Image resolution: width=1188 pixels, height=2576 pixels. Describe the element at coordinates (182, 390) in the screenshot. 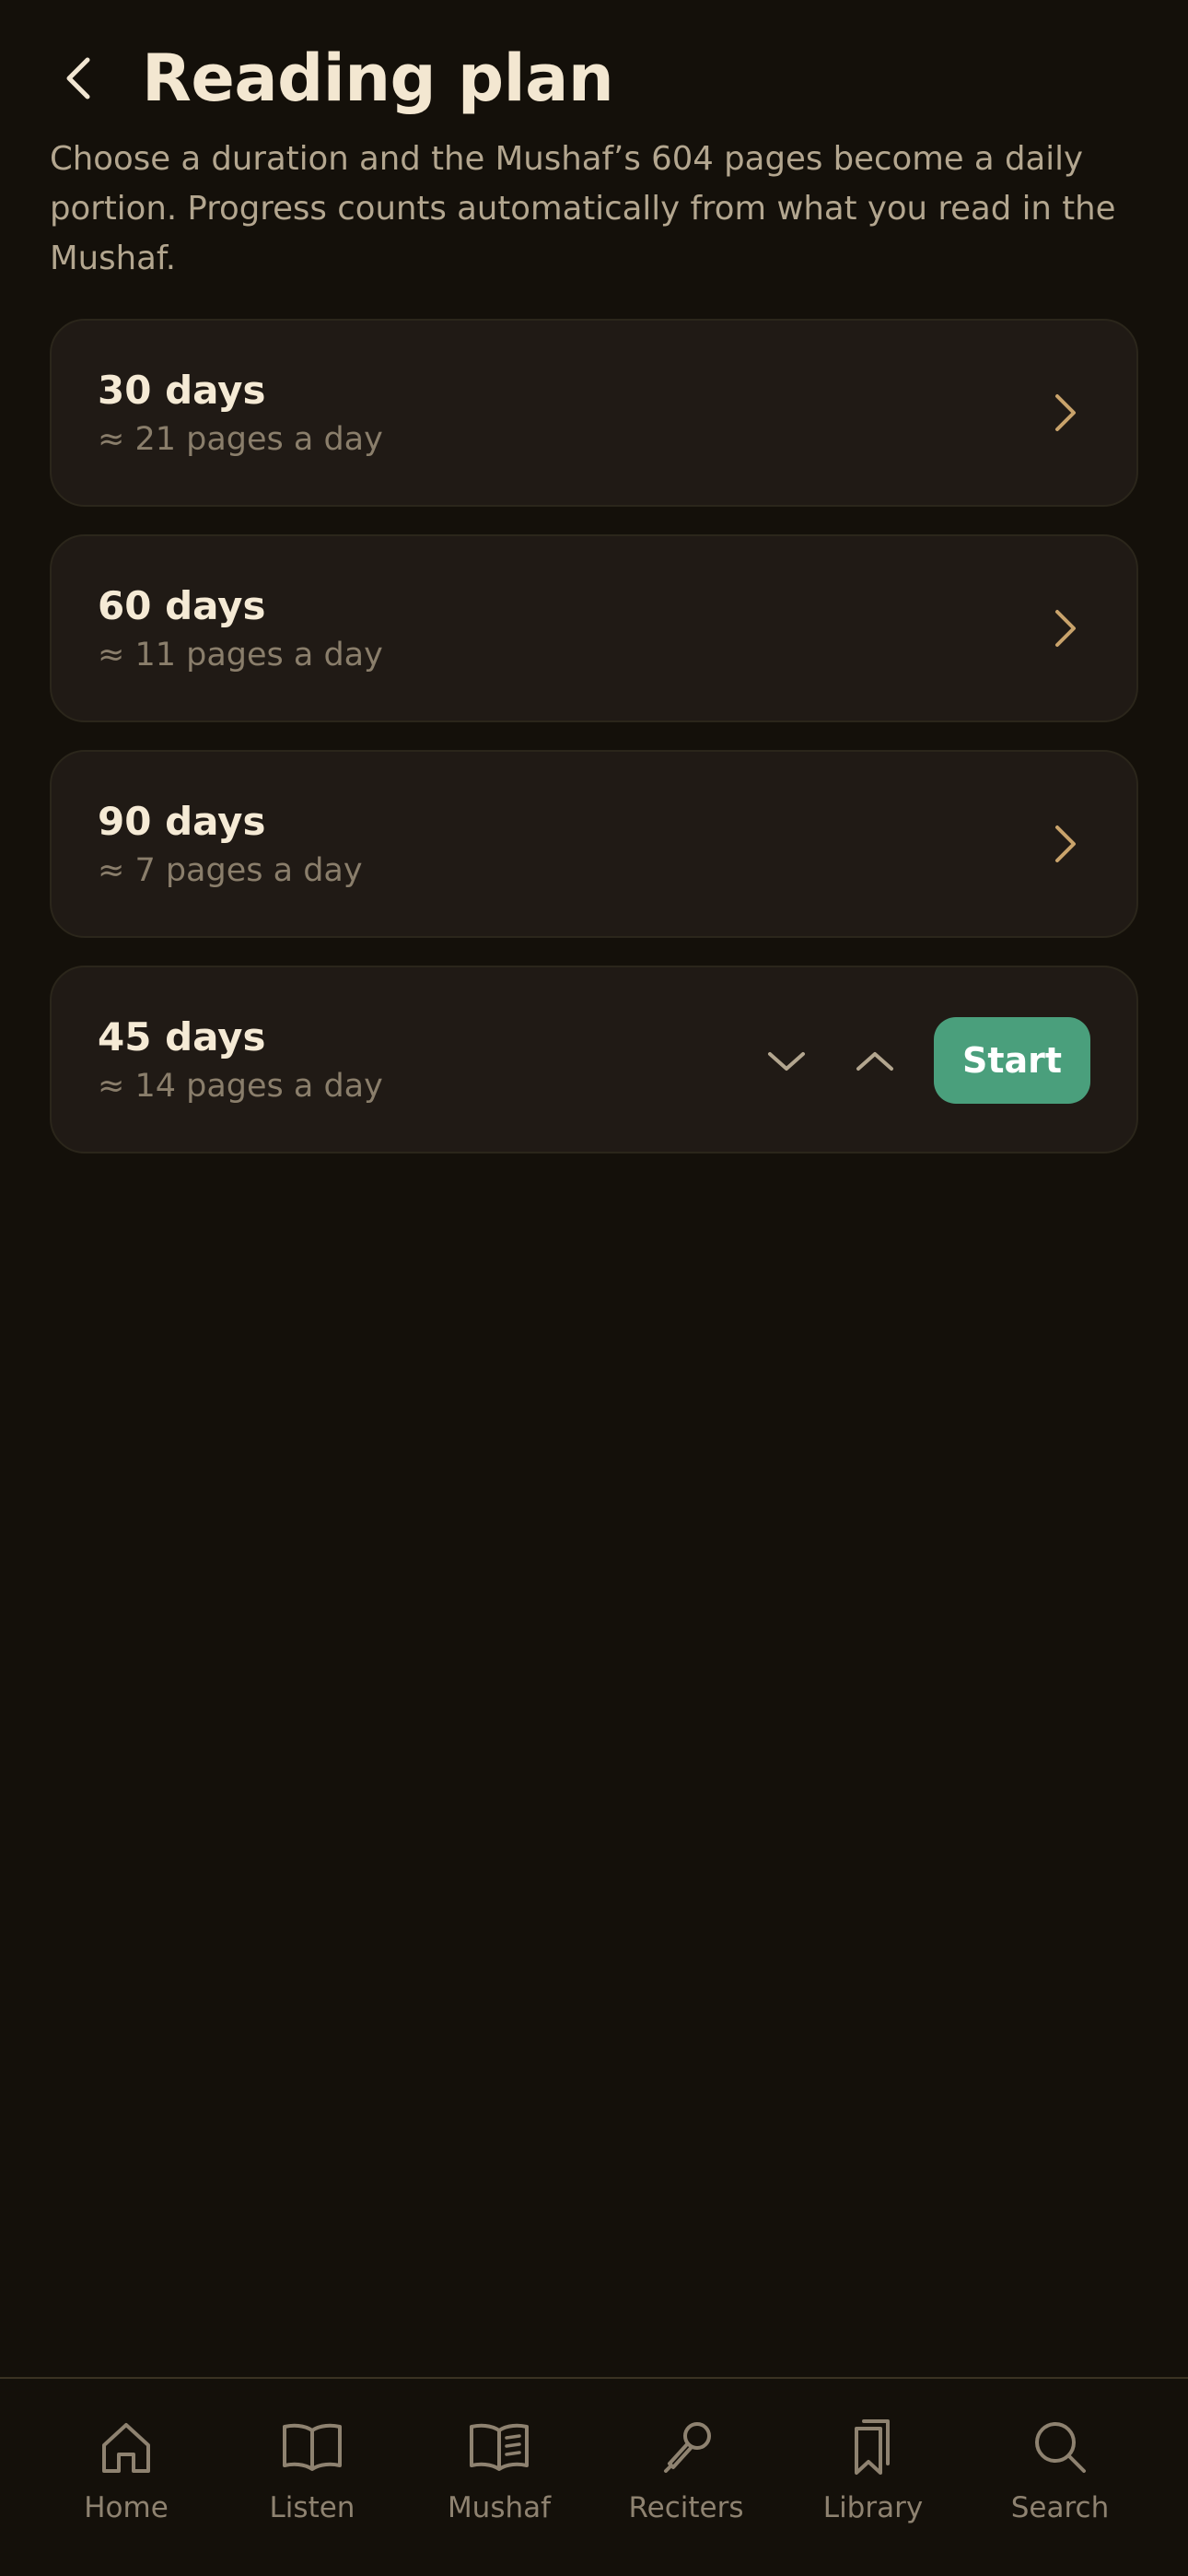

I see `plan-duration: 30 days` at that location.